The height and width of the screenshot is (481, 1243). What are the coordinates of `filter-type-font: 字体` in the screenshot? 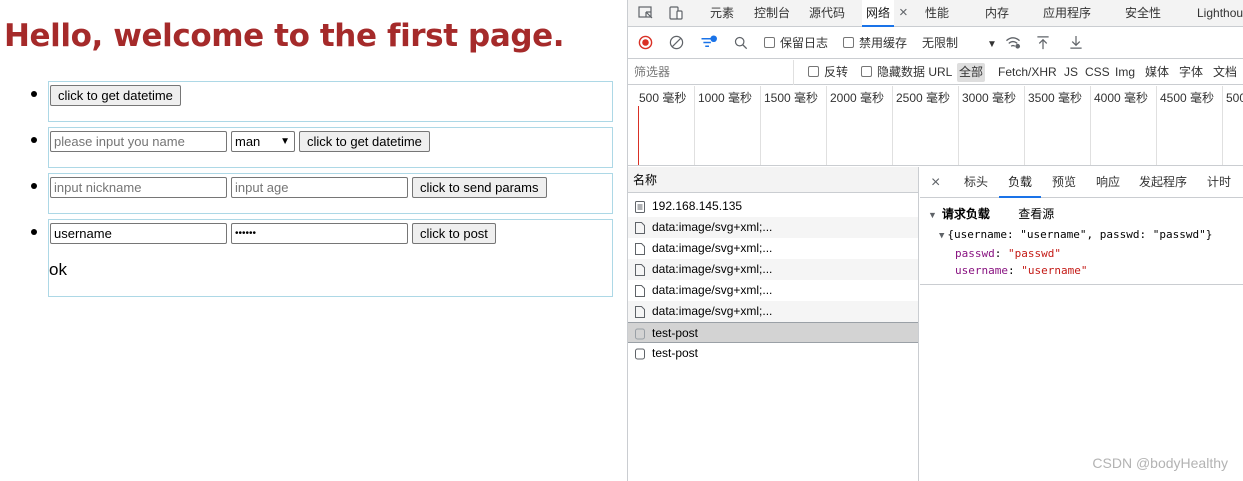 It's located at (1191, 72).